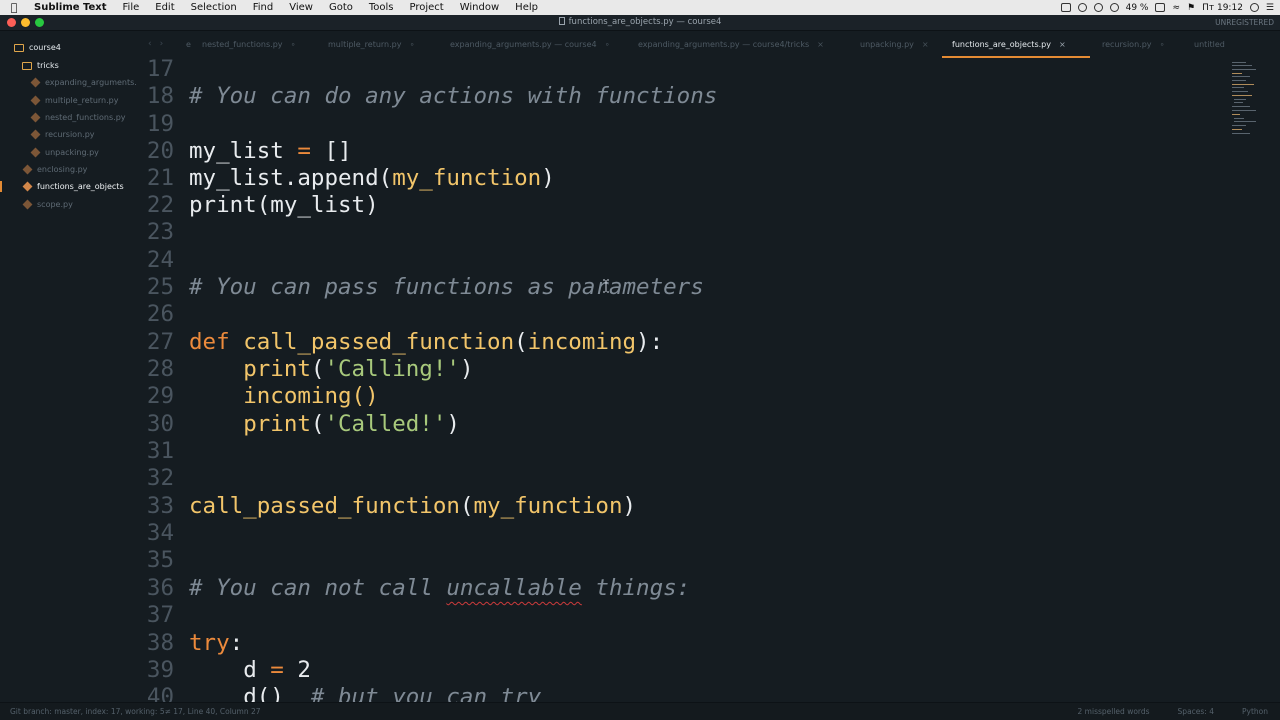 The width and height of the screenshot is (1280, 720). I want to click on comment-text: # You can not call, so click(318, 588).